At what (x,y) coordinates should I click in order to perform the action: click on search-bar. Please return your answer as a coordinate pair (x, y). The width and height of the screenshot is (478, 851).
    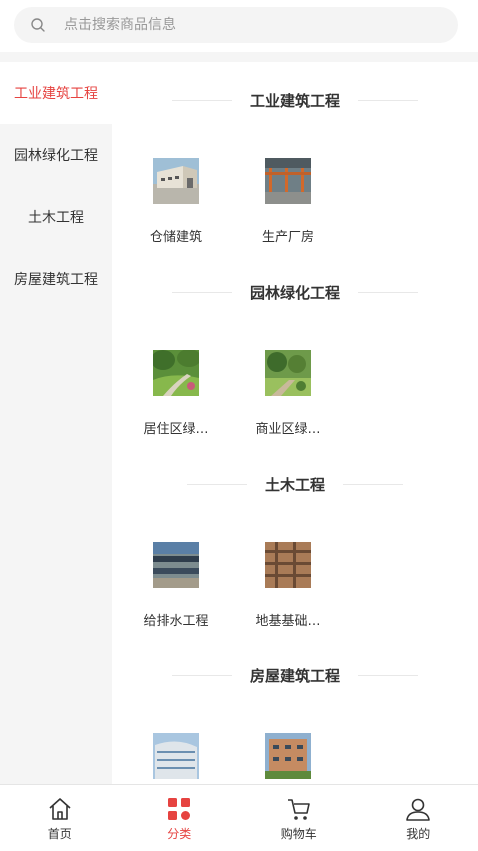
    Looking at the image, I should click on (239, 26).